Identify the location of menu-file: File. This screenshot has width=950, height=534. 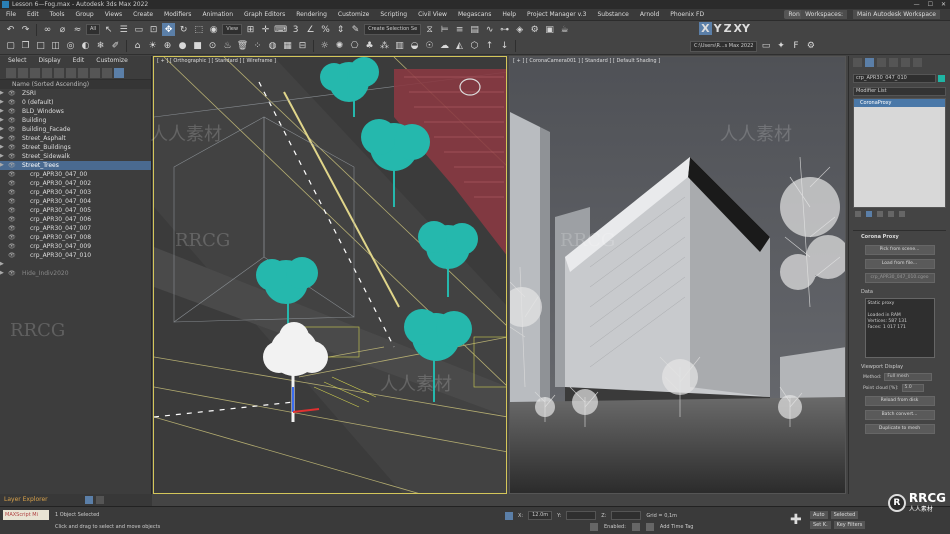
(11, 14).